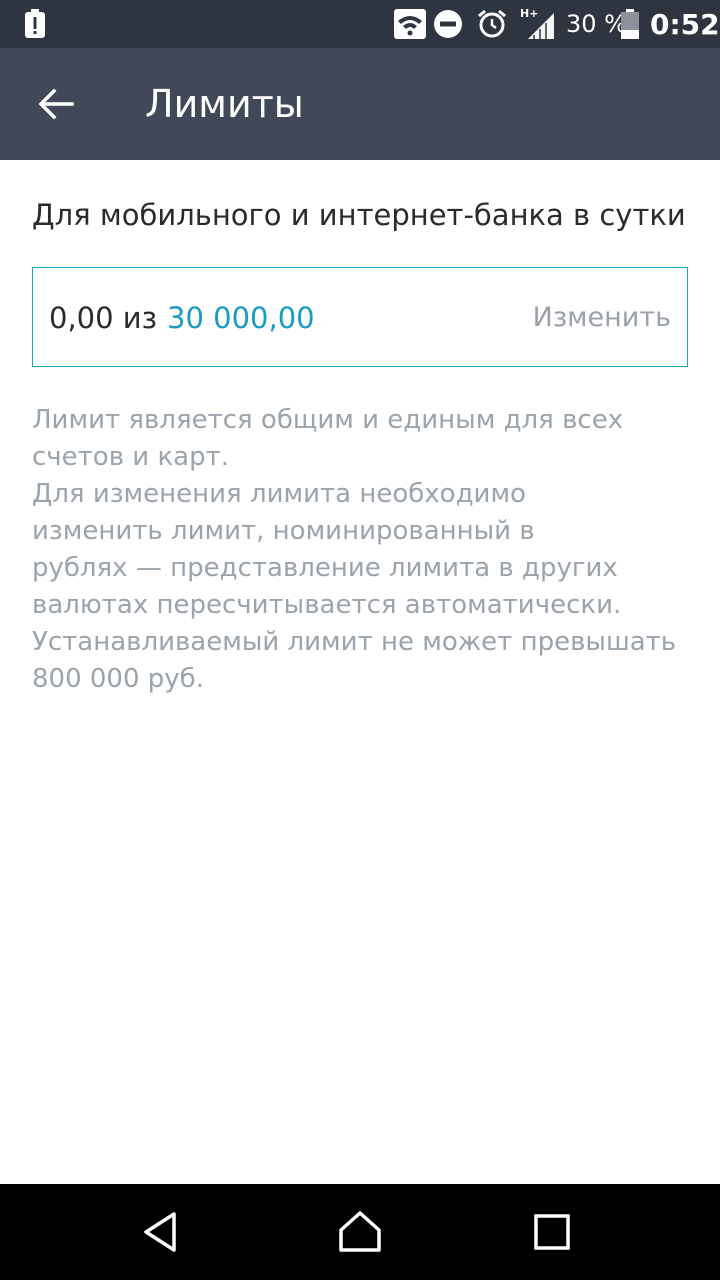 The image size is (720, 1280). I want to click on nav-back-button, so click(160, 1232).